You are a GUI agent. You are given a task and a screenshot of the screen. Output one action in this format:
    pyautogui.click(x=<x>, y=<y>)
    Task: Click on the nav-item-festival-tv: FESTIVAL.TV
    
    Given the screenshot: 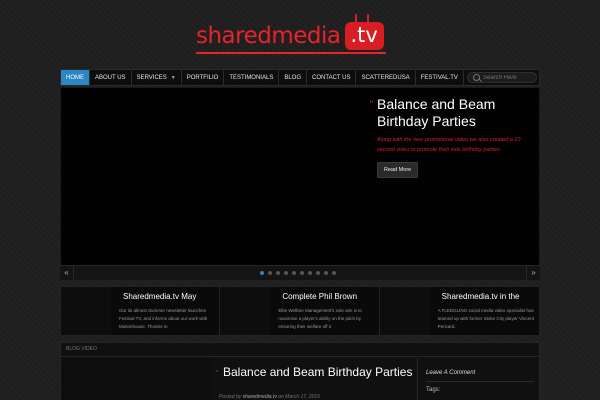 What is the action you would take?
    pyautogui.click(x=440, y=77)
    